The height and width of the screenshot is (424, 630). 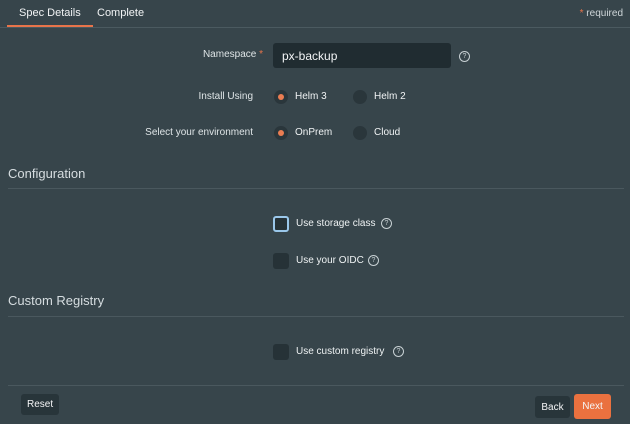 I want to click on required-text: required, so click(x=603, y=13).